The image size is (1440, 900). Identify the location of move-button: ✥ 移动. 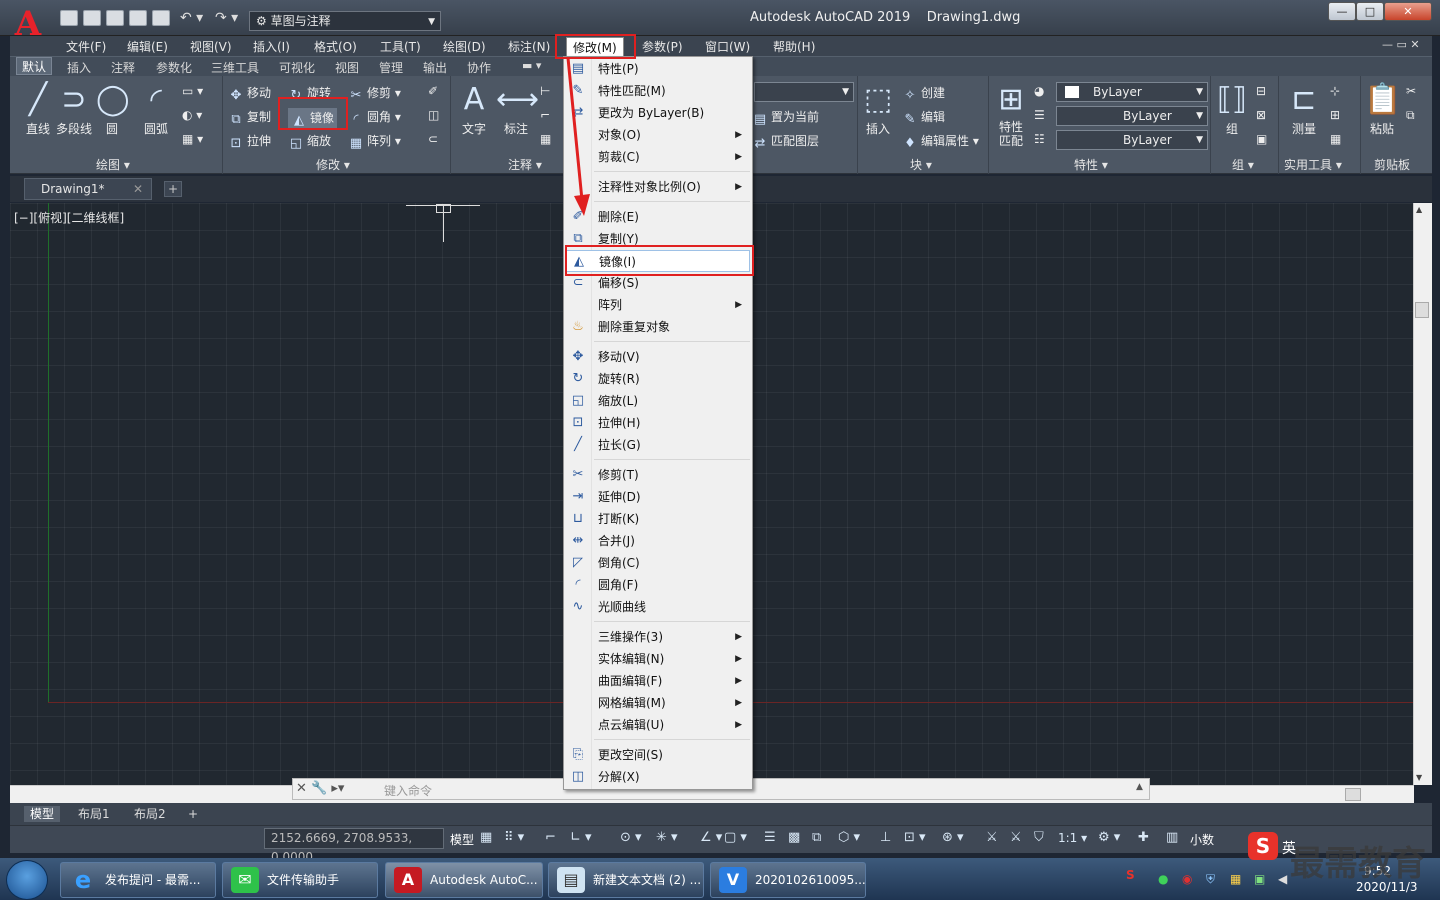
(249, 93).